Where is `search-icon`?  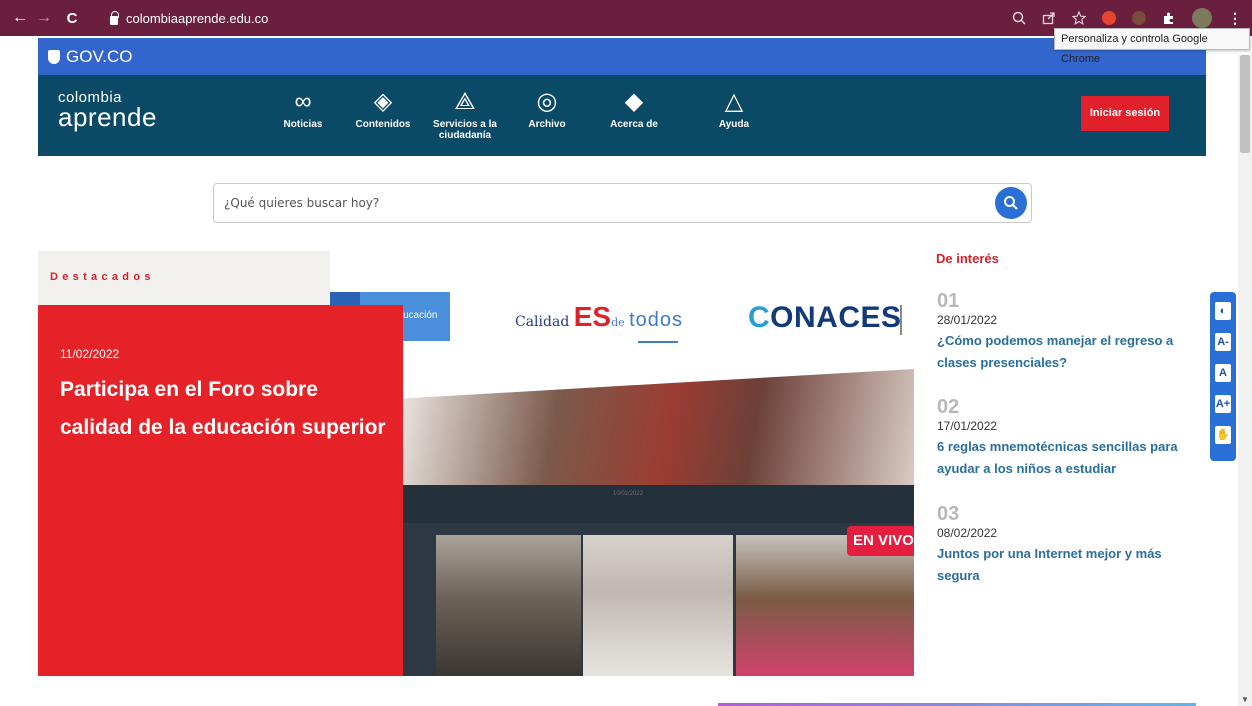 search-icon is located at coordinates (1011, 203).